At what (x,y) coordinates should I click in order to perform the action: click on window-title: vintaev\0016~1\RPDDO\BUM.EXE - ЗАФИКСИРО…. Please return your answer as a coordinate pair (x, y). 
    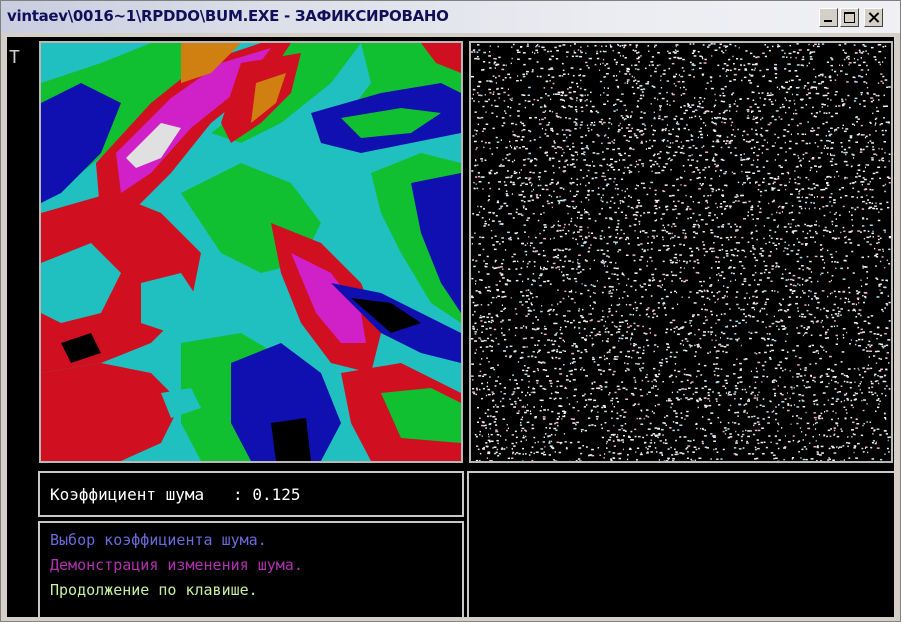
    Looking at the image, I should click on (228, 16).